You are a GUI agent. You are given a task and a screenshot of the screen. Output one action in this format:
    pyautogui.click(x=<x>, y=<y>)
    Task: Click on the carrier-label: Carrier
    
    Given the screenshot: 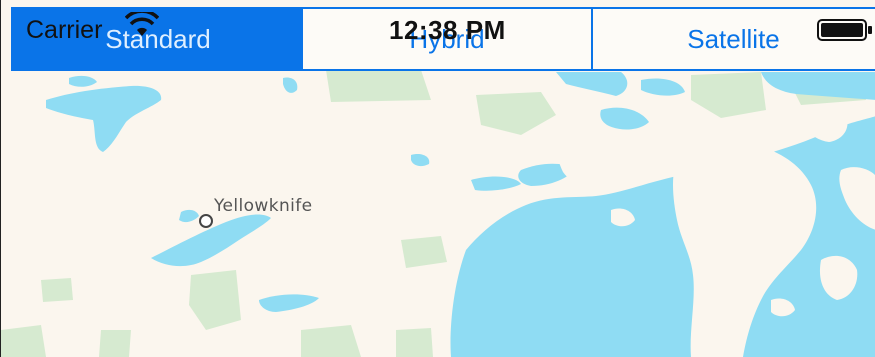 What is the action you would take?
    pyautogui.click(x=64, y=30)
    